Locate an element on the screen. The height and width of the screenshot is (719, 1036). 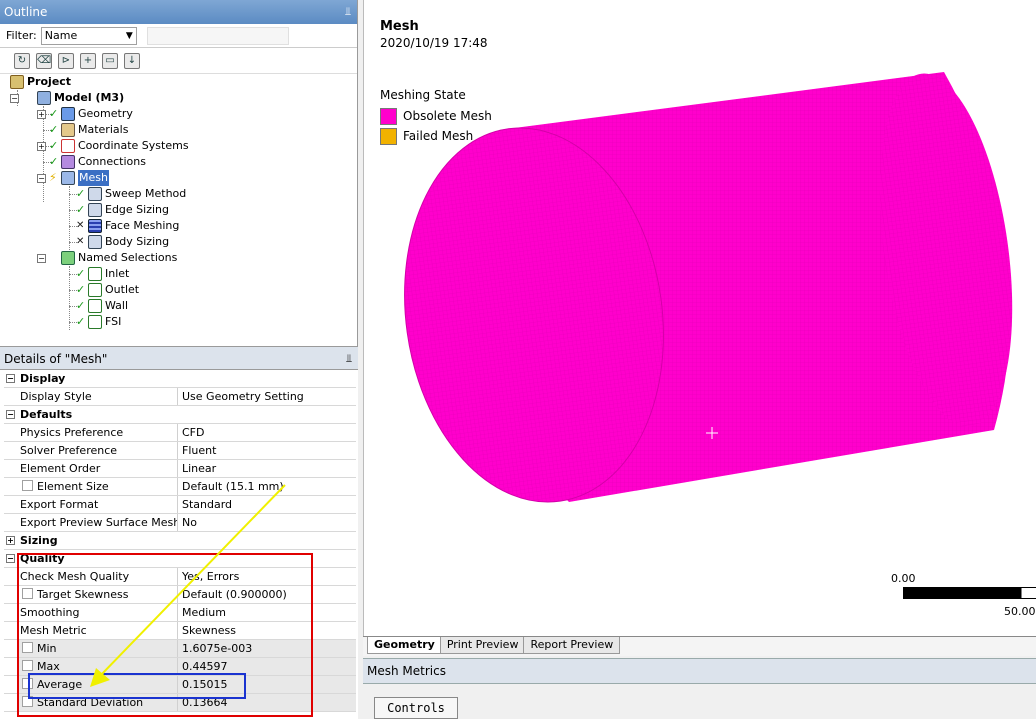
tree-label: Named Selections is located at coordinates (128, 257).